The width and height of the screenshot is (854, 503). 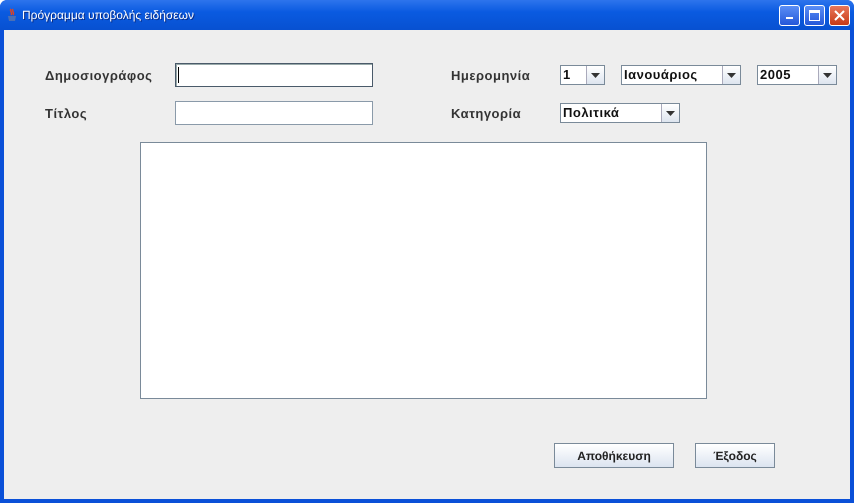 What do you see at coordinates (491, 75) in the screenshot?
I see `date-label: Ημερομηνία` at bounding box center [491, 75].